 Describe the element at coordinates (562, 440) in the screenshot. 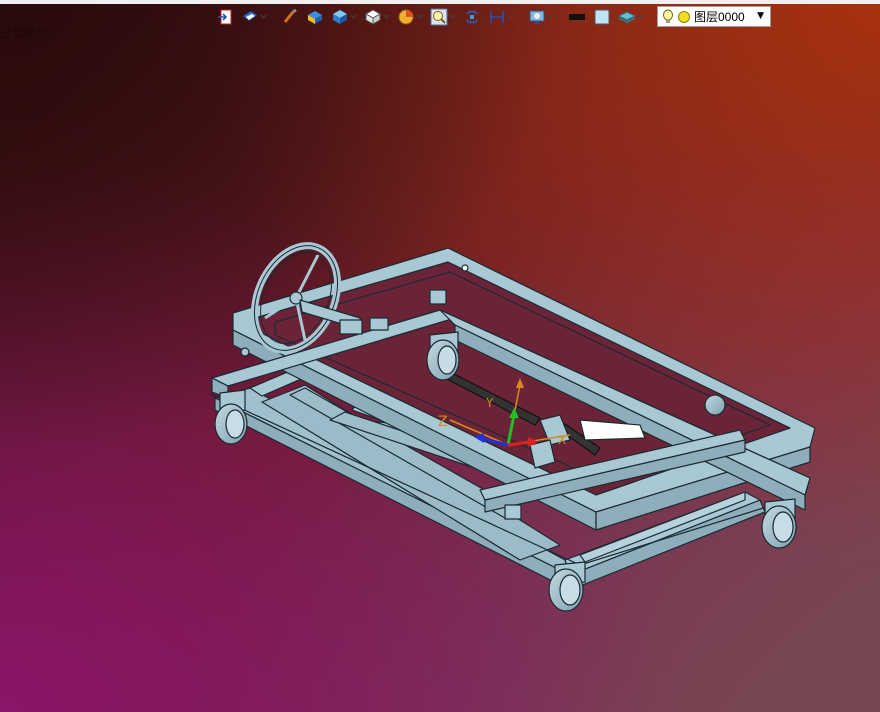

I see `axis-x-label: X` at that location.